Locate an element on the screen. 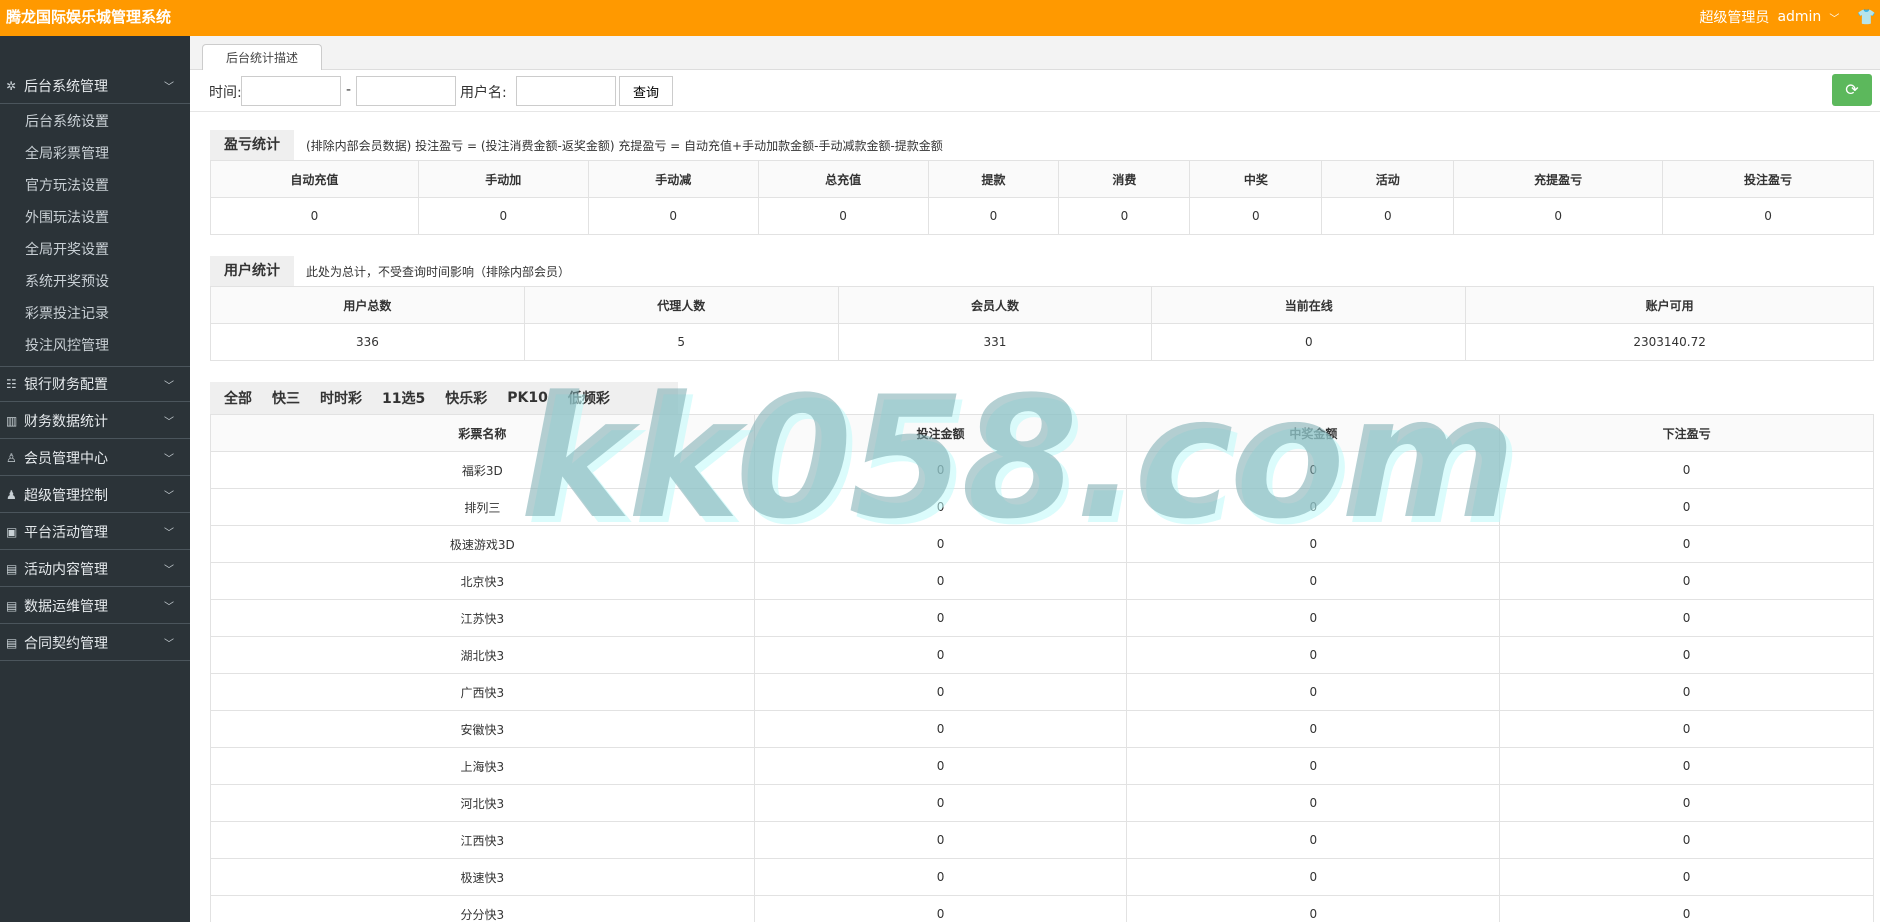 The width and height of the screenshot is (1880, 922). lottery-type-tabs: 全部 快三 时时彩 11选5 快乐彩 PK10 低频彩 is located at coordinates (444, 398).